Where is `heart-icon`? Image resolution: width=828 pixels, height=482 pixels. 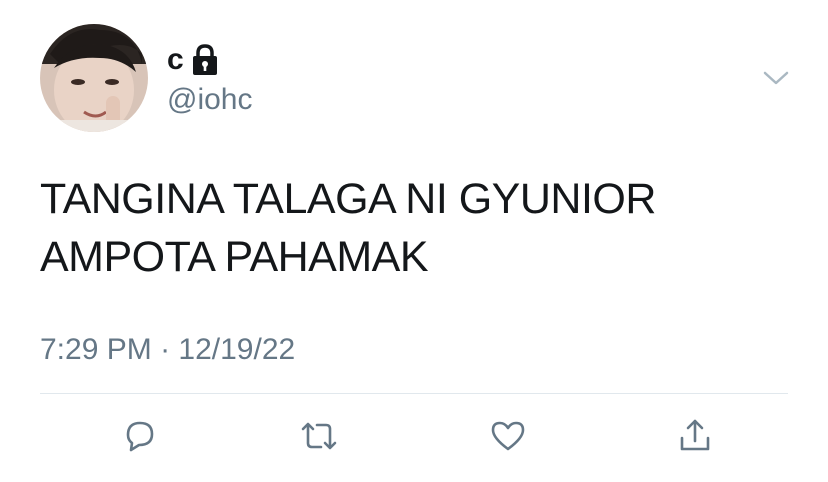
heart-icon is located at coordinates (508, 436).